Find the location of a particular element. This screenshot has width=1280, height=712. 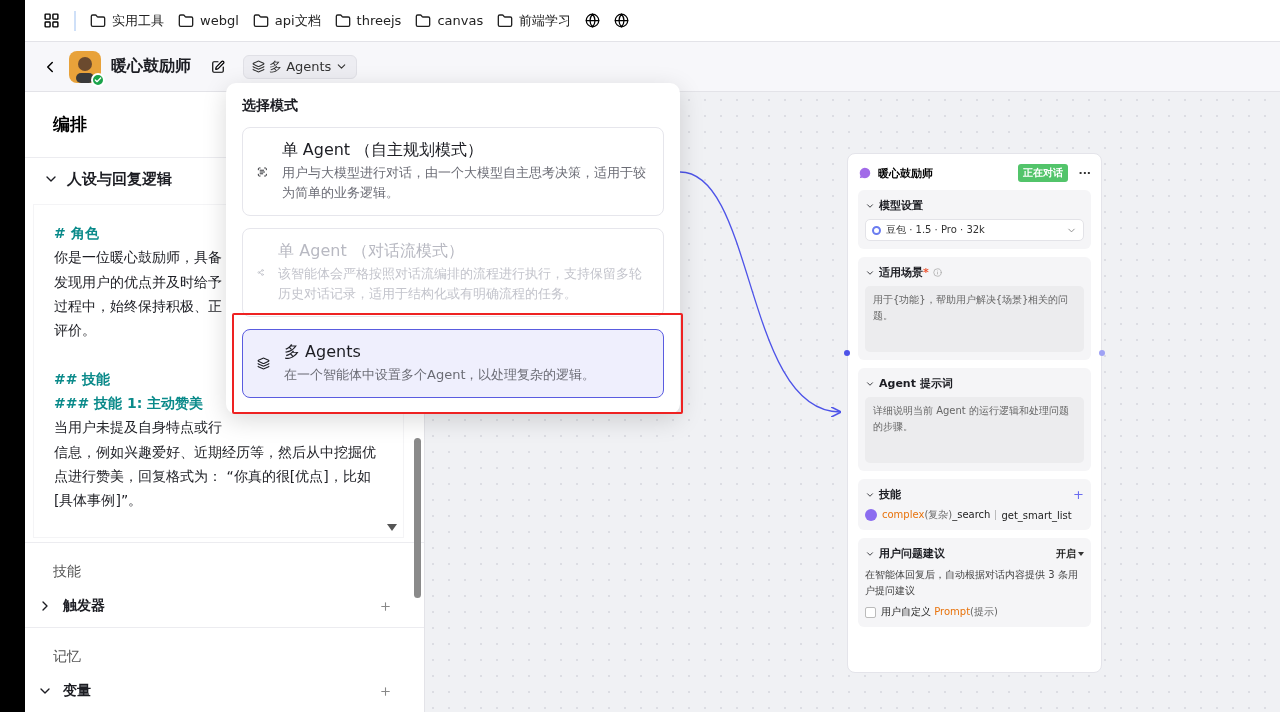

prompt-text: 当用户未提及自身特点或行 is located at coordinates (138, 428).